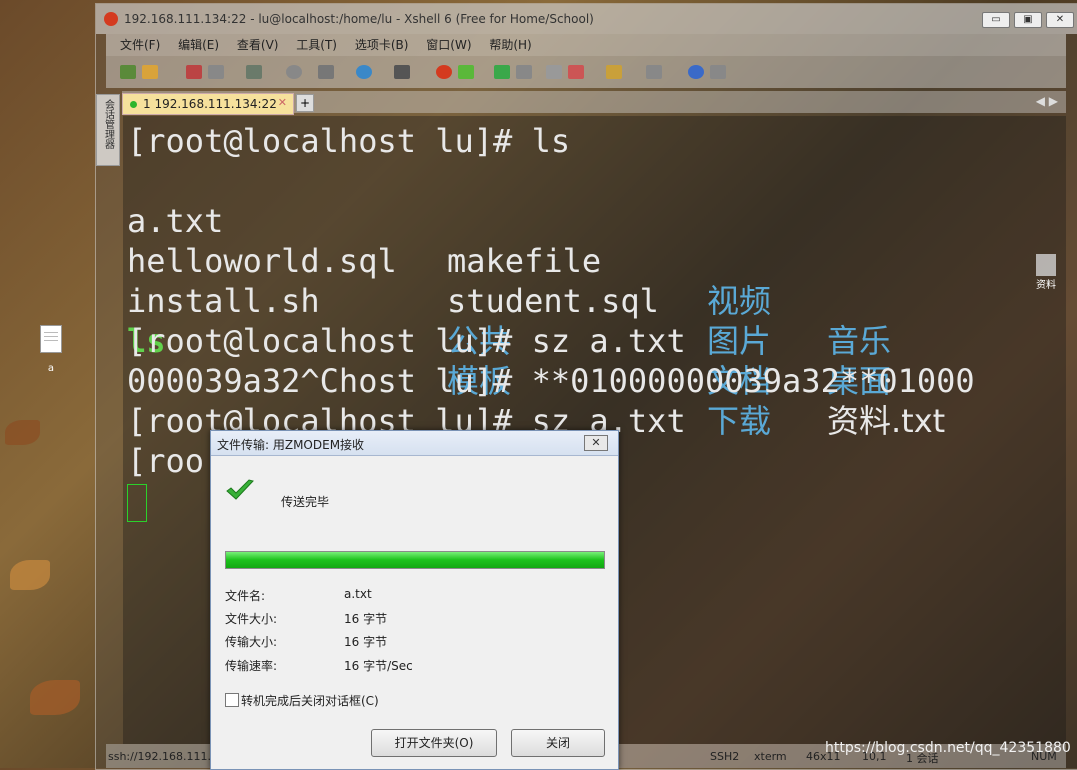  What do you see at coordinates (1046, 265) in the screenshot?
I see `file-icon` at bounding box center [1046, 265].